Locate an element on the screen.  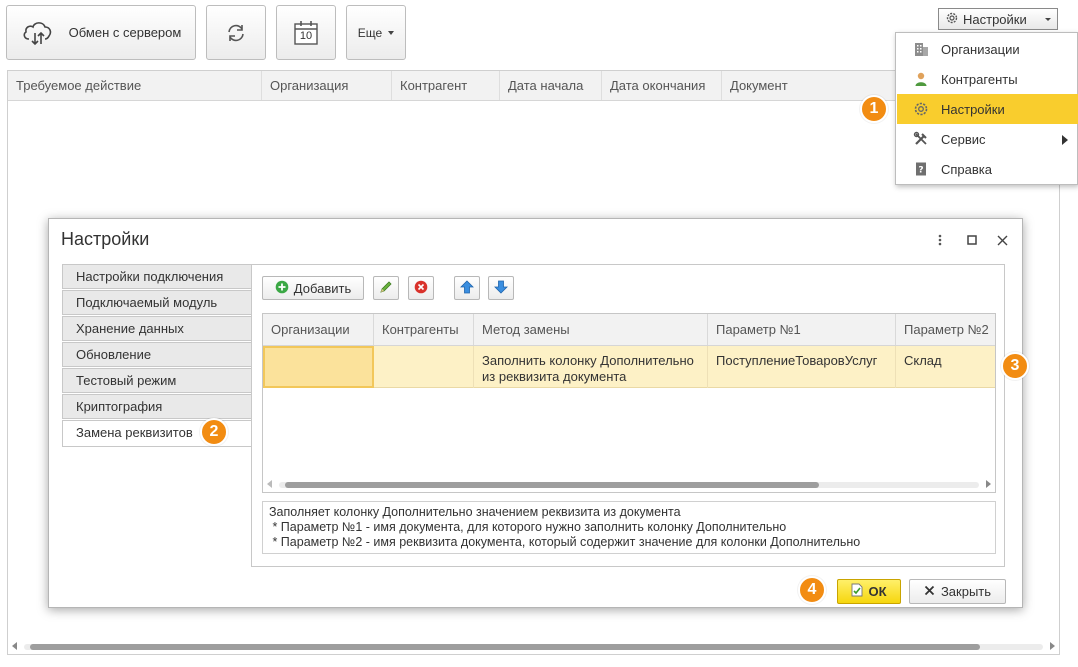
person-icon is located at coordinates (921, 79).